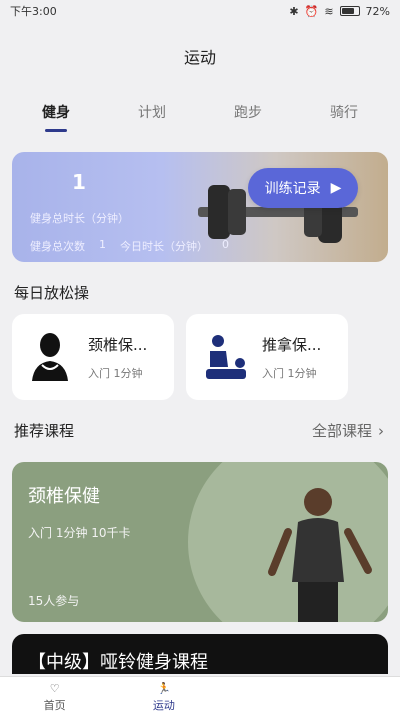 This screenshot has width=400, height=718. Describe the element at coordinates (320, 555) in the screenshot. I see `athlete-image` at that location.